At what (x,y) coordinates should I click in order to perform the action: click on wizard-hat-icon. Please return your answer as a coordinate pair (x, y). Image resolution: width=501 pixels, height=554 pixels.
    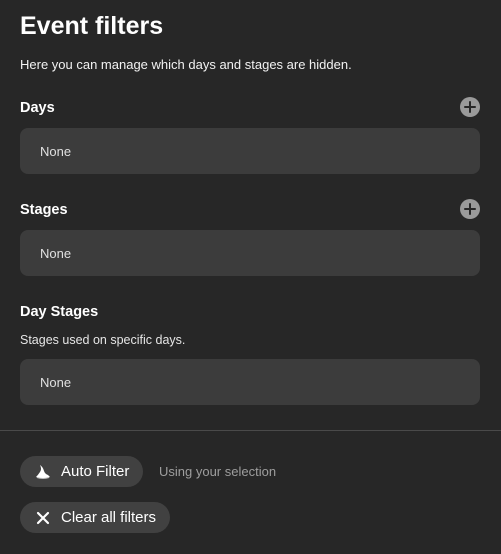
    Looking at the image, I should click on (43, 472).